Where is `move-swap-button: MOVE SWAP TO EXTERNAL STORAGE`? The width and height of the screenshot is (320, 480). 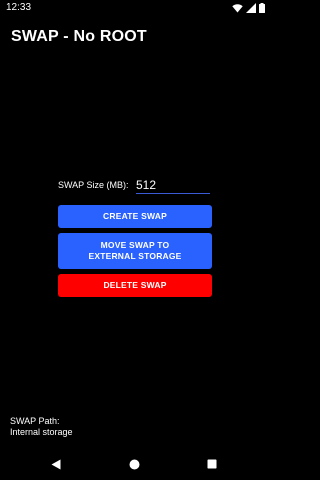
move-swap-button: MOVE SWAP TO EXTERNAL STORAGE is located at coordinates (135, 251).